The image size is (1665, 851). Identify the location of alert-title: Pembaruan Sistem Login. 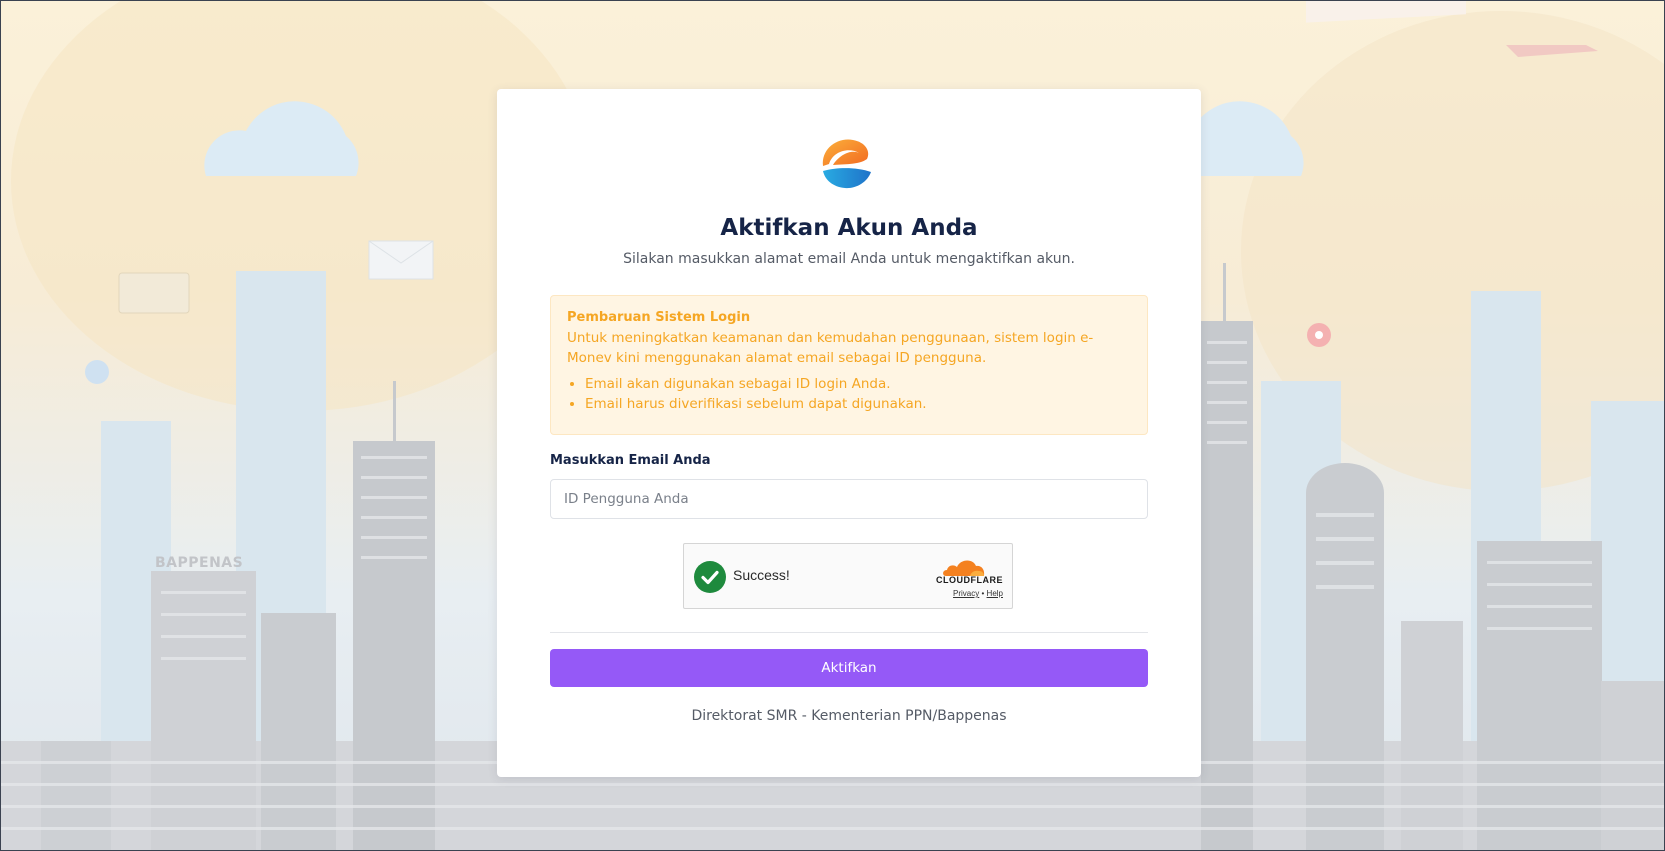
(659, 317).